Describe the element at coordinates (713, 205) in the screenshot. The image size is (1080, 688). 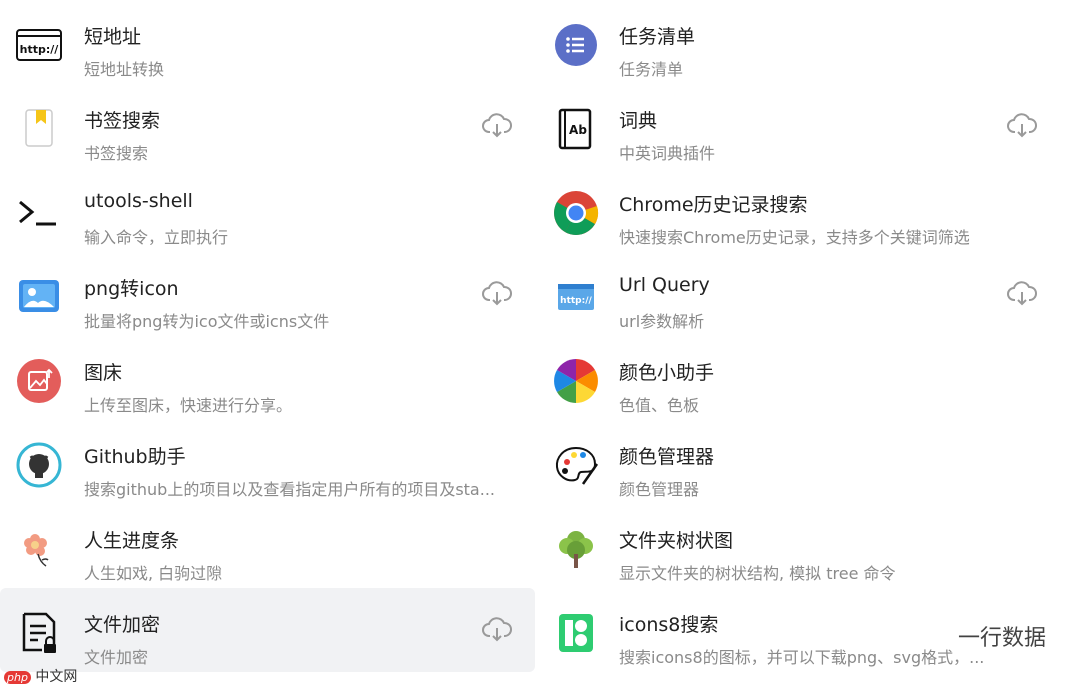
I see `plugin-title: Chrome历史记录搜索` at that location.